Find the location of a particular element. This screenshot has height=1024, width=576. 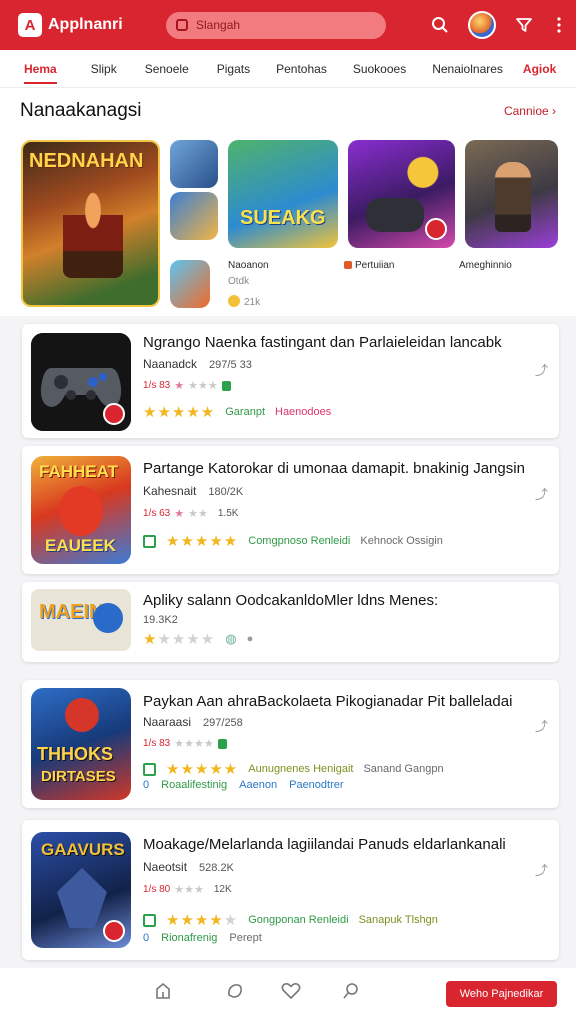

filter-icon is located at coordinates (524, 25).